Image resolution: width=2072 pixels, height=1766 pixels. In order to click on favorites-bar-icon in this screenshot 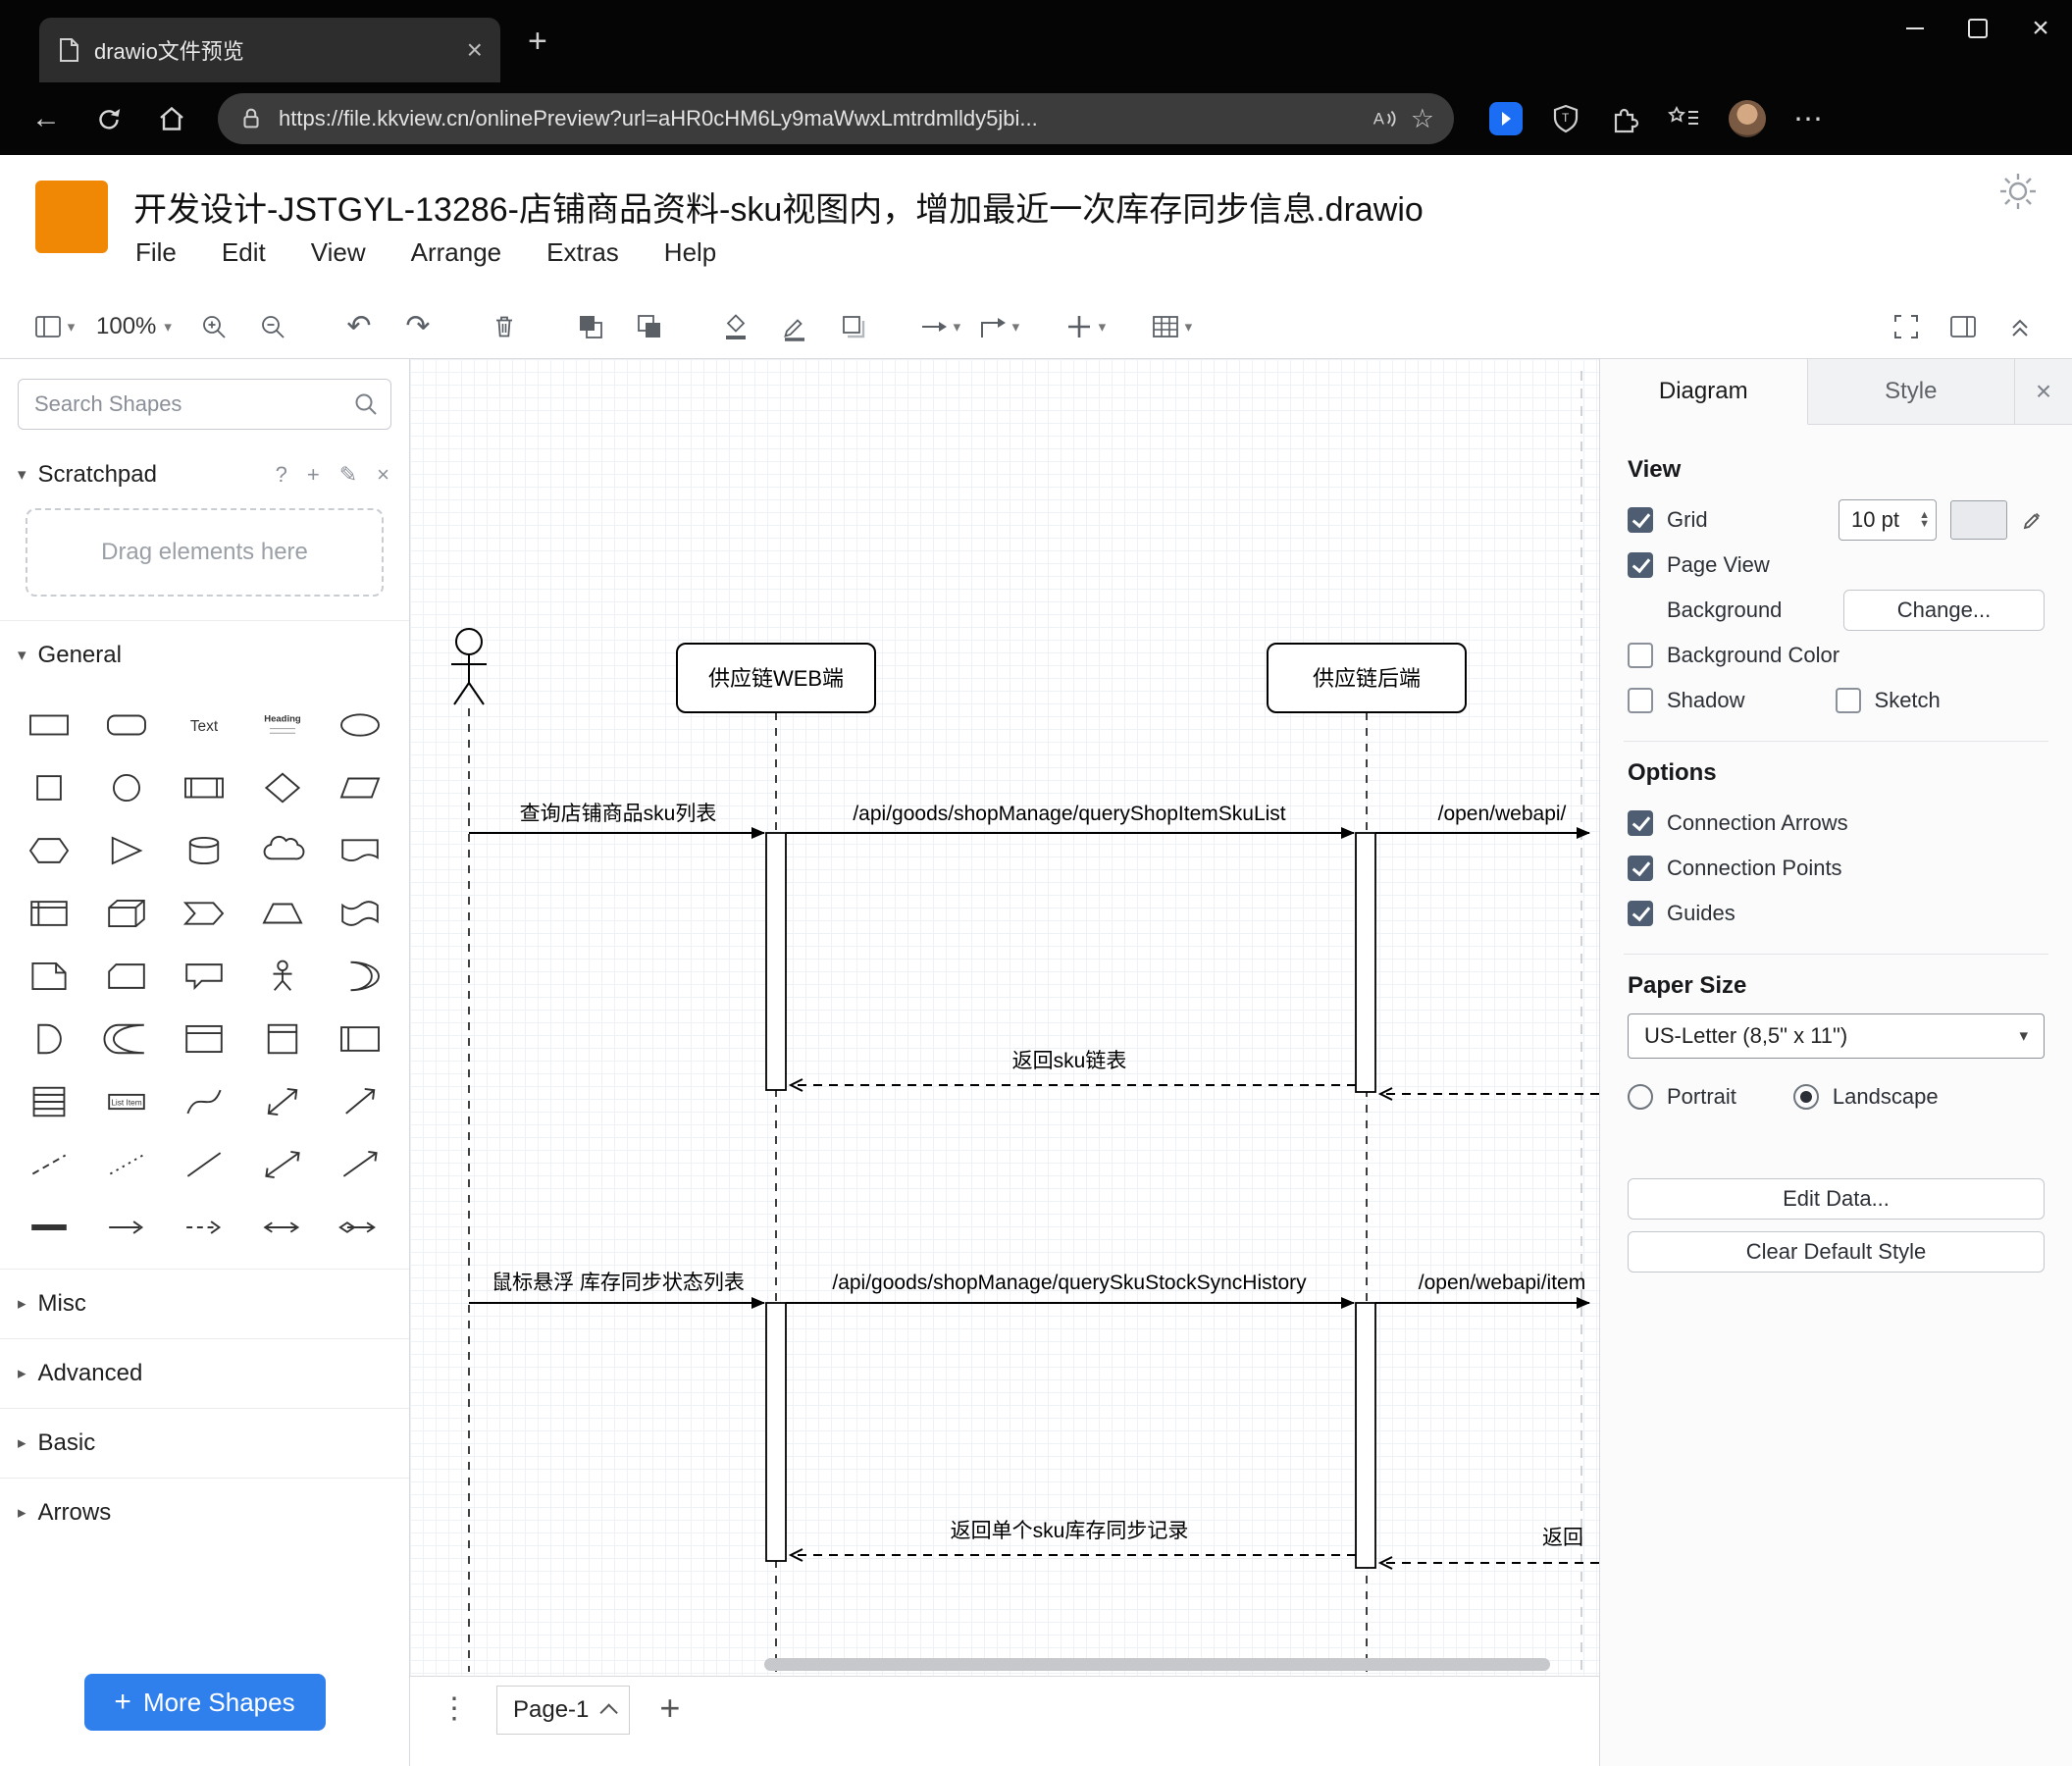, I will do `click(1684, 119)`.